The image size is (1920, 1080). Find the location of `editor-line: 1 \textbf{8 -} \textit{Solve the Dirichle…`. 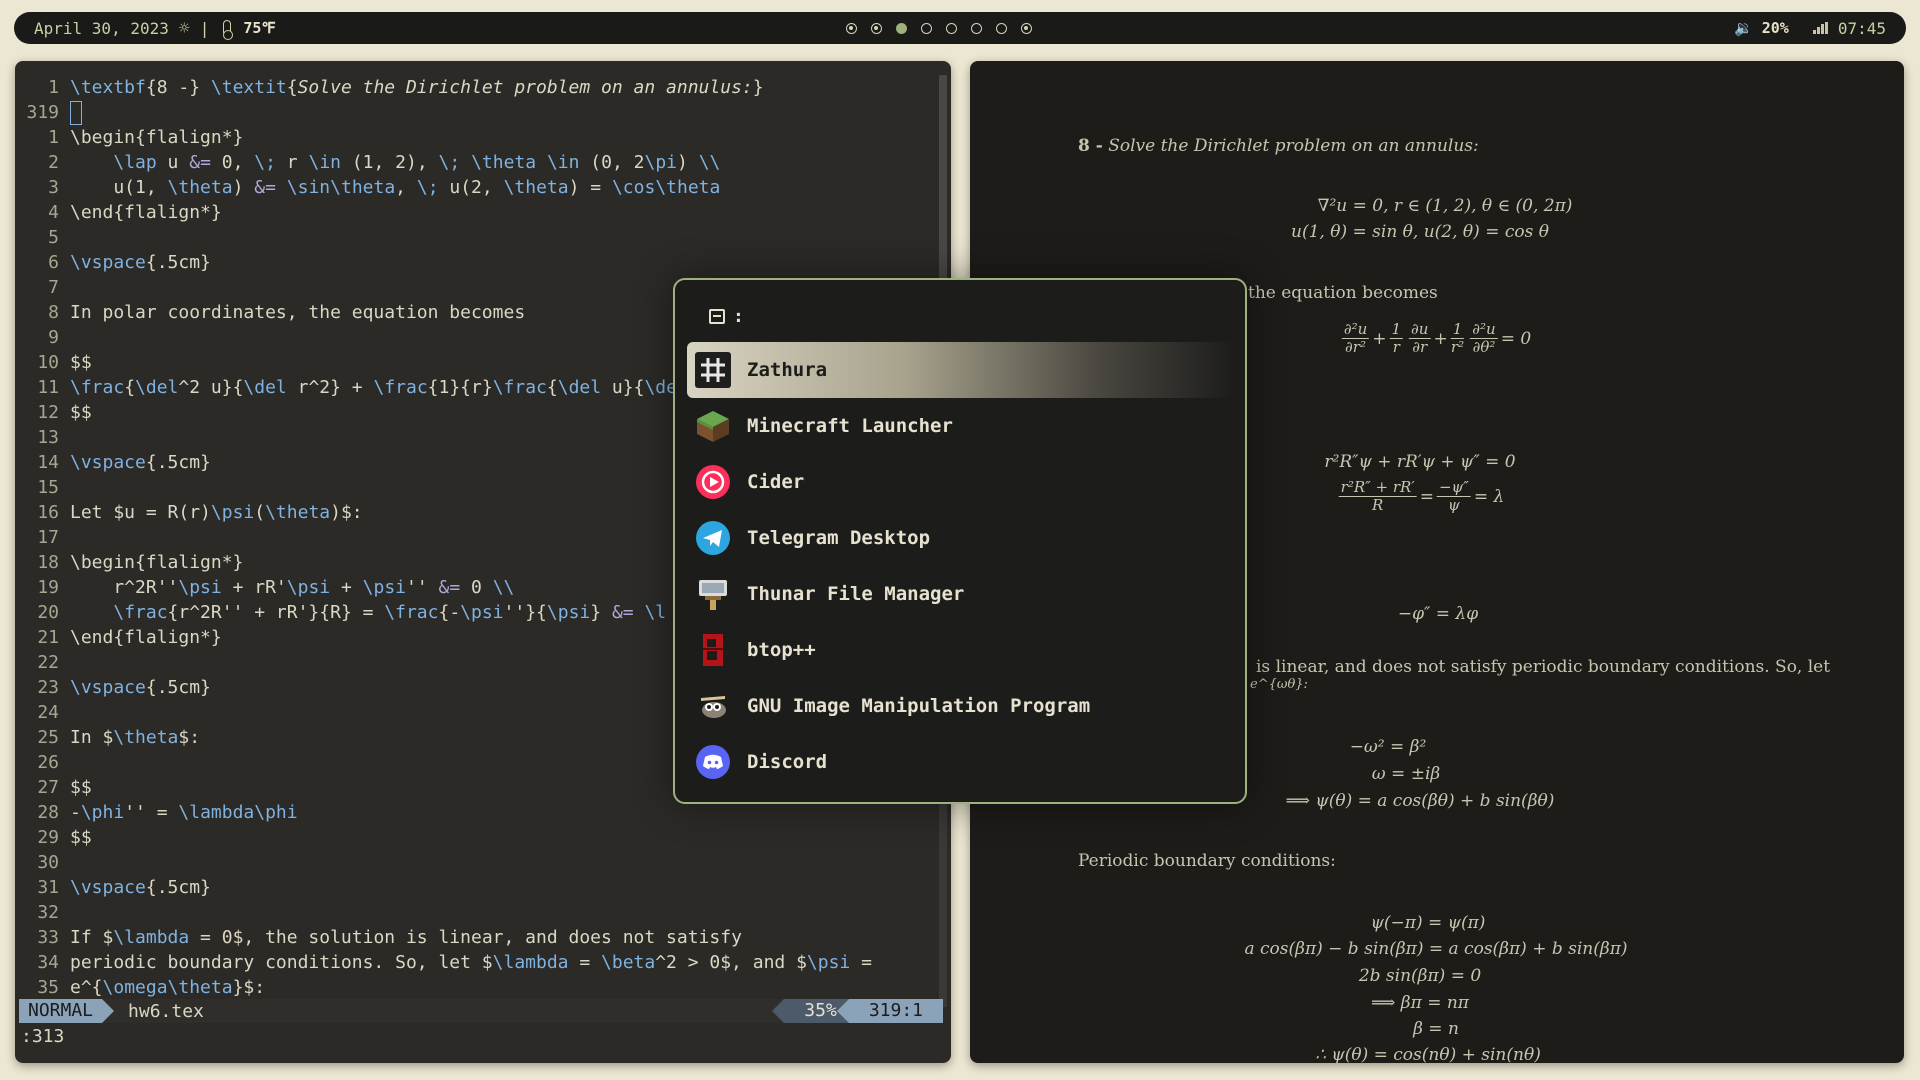

editor-line: 1 \textbf{8 -} \textit{Solve the Dirichle… is located at coordinates (483, 87).